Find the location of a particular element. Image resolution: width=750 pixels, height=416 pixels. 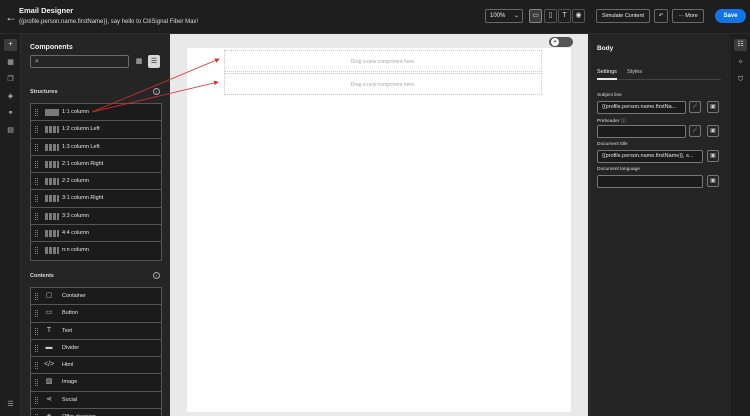

structure-item: 3:3 column is located at coordinates (96, 216).